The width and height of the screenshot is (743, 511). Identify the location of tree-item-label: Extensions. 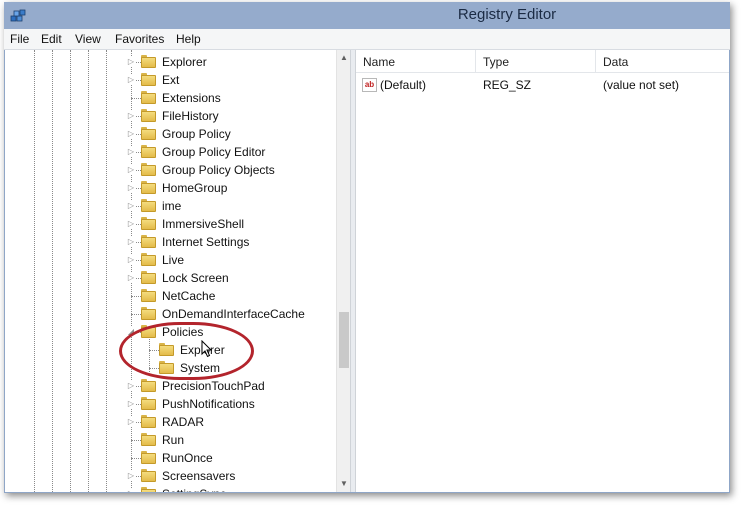
(191, 98).